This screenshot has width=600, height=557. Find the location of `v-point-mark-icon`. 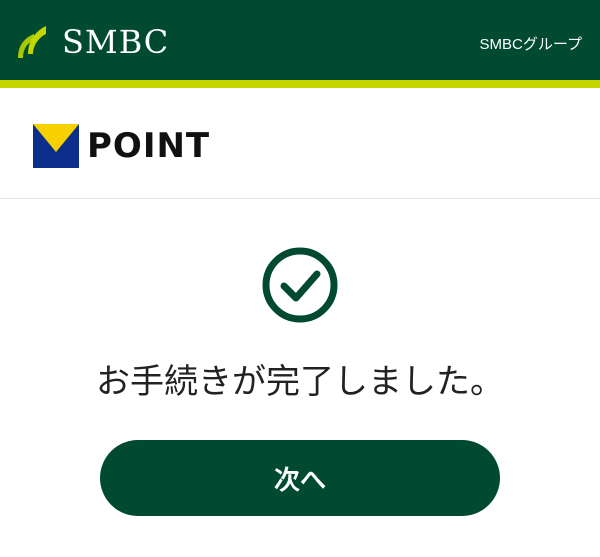

v-point-mark-icon is located at coordinates (56, 146).